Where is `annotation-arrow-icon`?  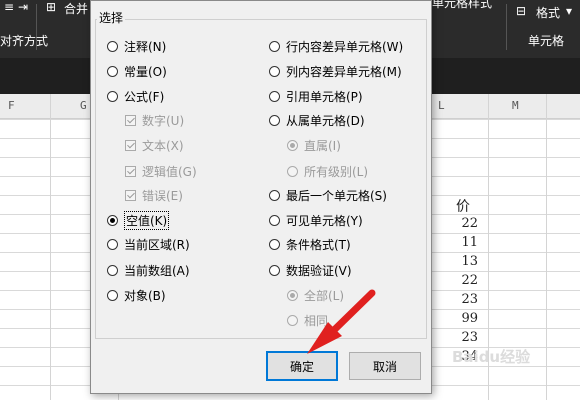
annotation-arrow-icon is located at coordinates (341, 321).